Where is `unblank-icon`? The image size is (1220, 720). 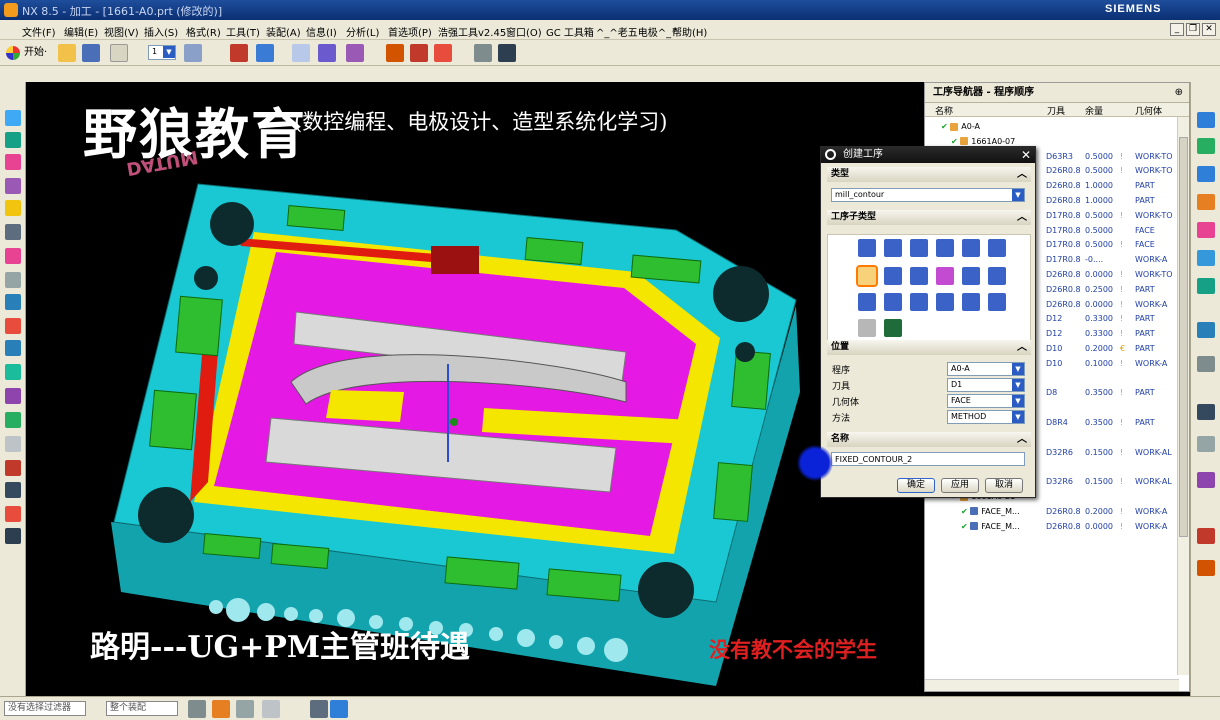
unblank-icon is located at coordinates (443, 53).